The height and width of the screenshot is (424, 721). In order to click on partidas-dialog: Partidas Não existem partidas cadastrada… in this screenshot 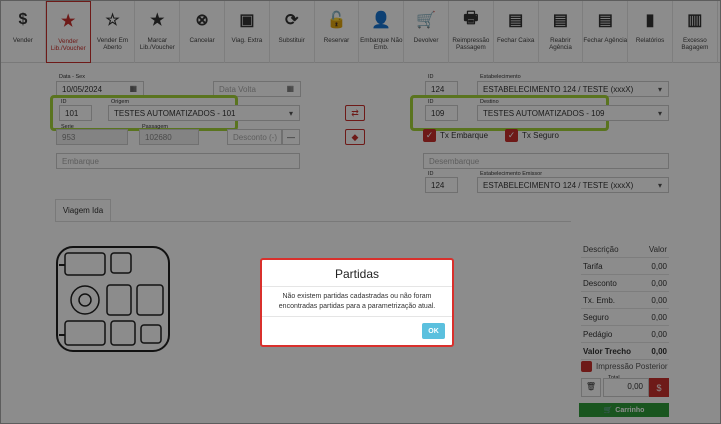, I will do `click(357, 302)`.